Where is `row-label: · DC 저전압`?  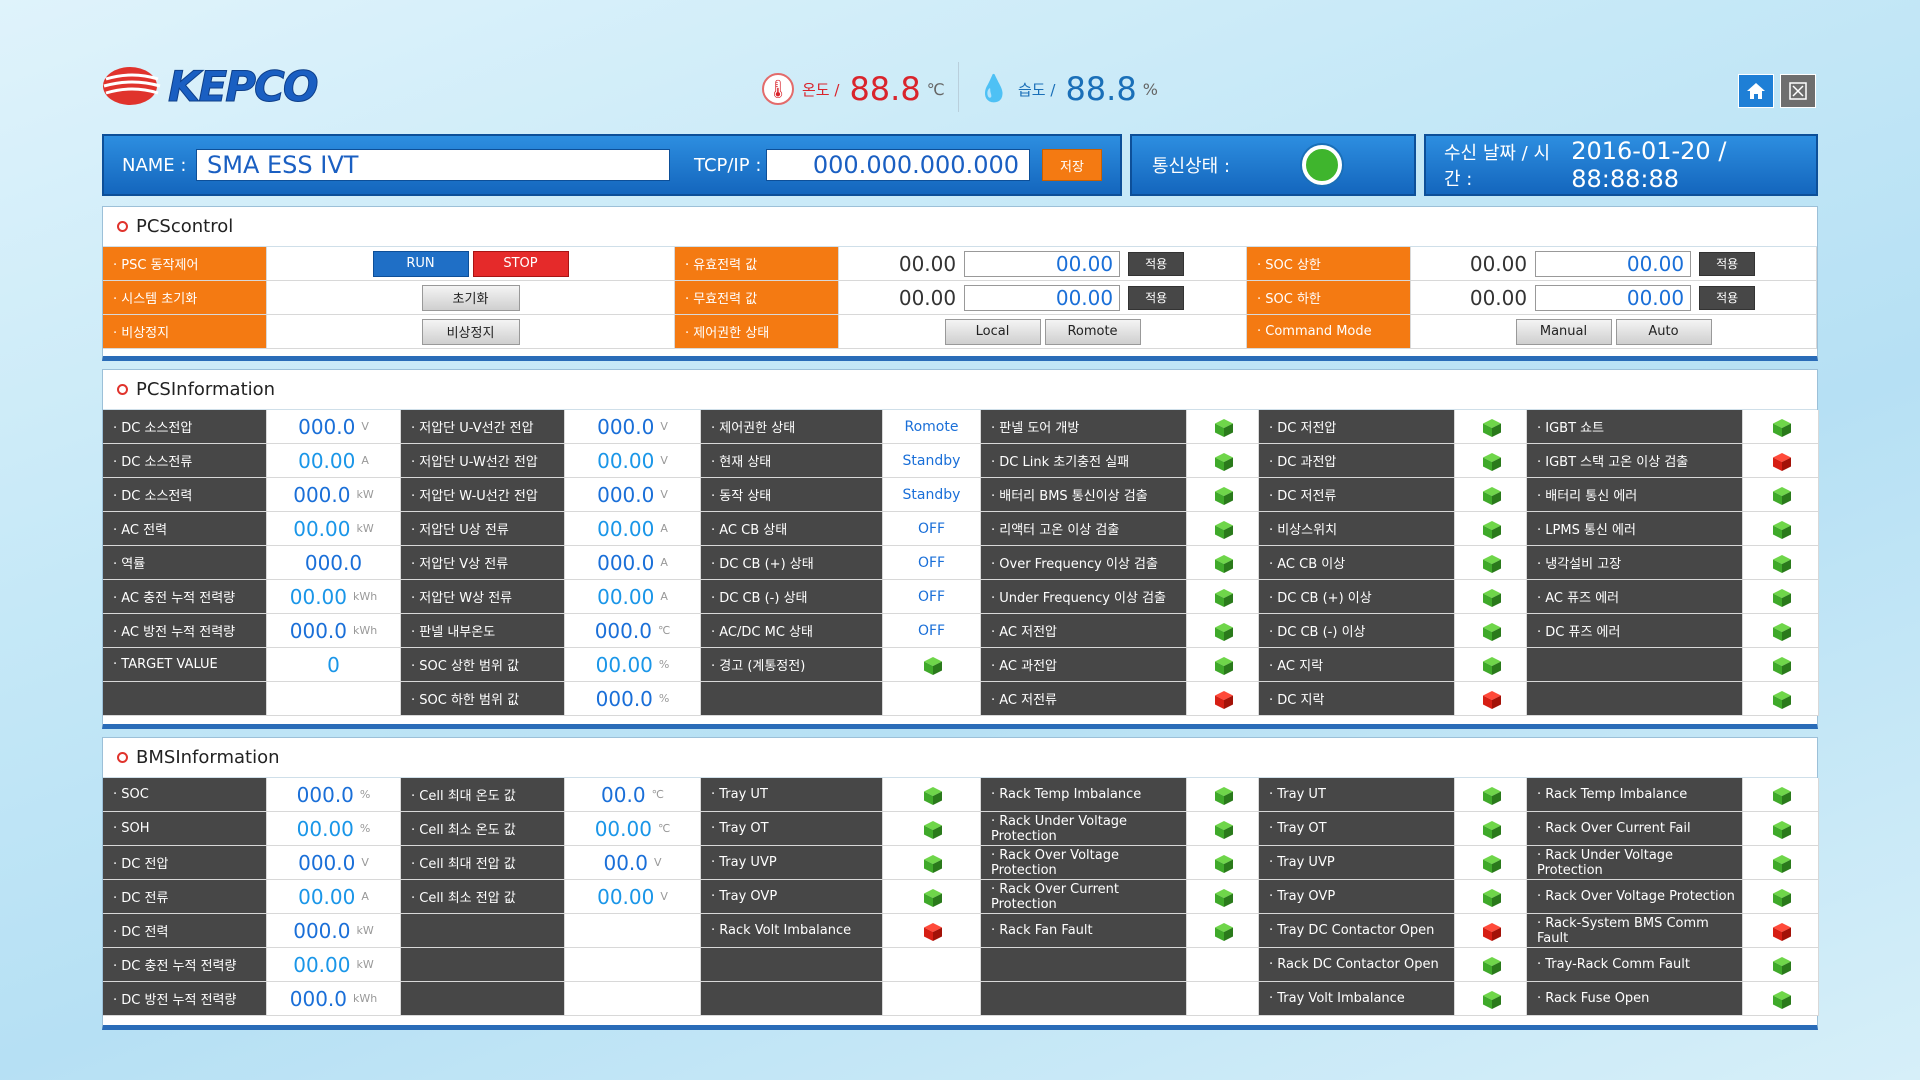
row-label: · DC 저전압 is located at coordinates (1357, 427).